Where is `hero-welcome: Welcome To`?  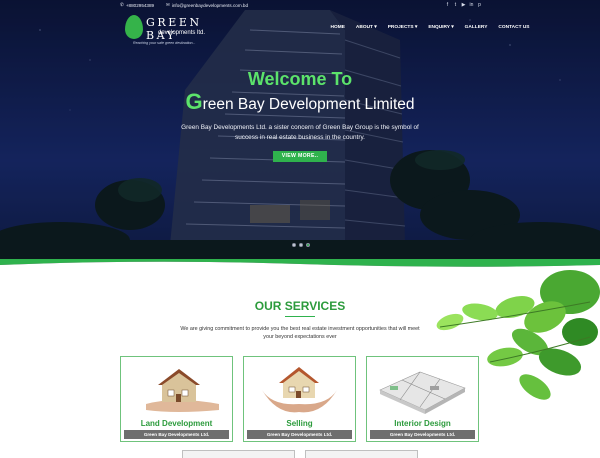 hero-welcome: Welcome To is located at coordinates (300, 79).